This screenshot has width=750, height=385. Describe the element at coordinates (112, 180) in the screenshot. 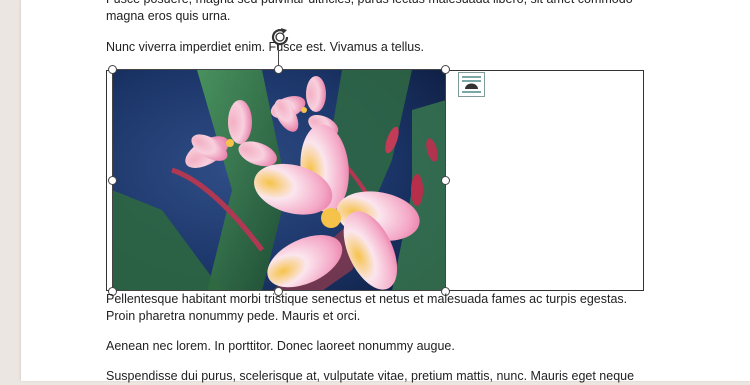

I see `resize-handle-left` at that location.